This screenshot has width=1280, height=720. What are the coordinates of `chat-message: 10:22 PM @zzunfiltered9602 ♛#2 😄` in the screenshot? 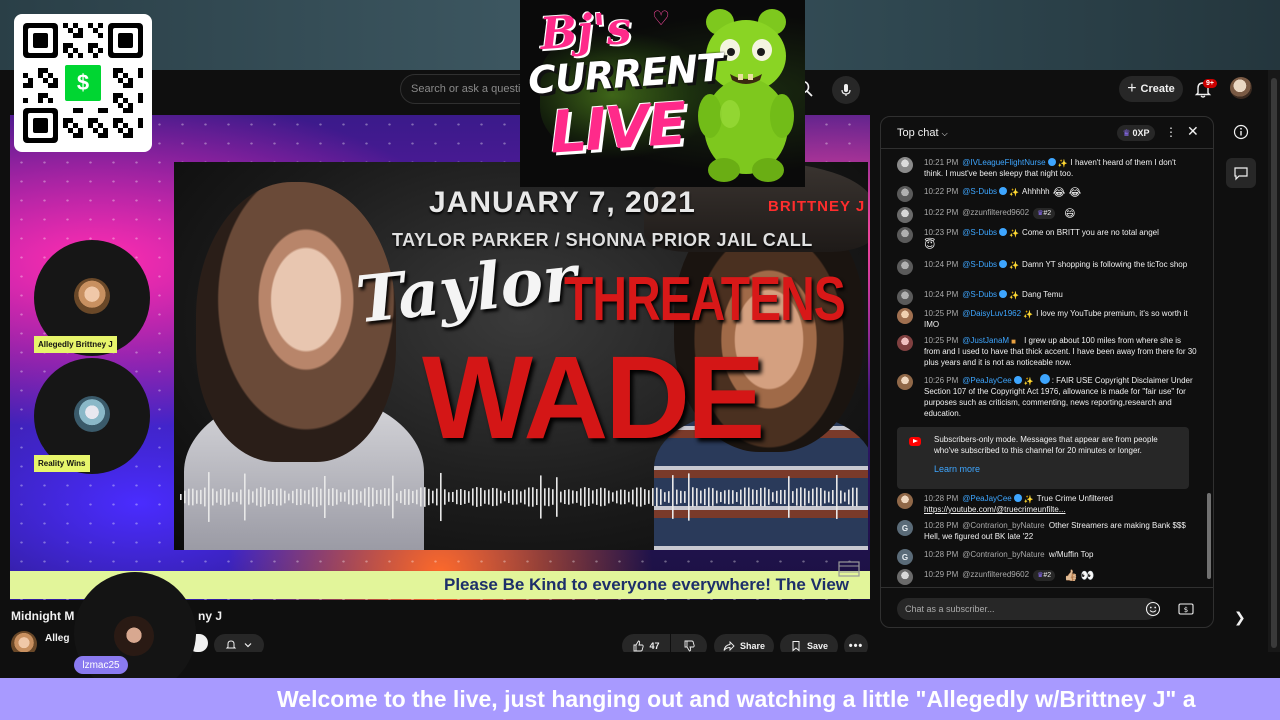 It's located at (1047, 215).